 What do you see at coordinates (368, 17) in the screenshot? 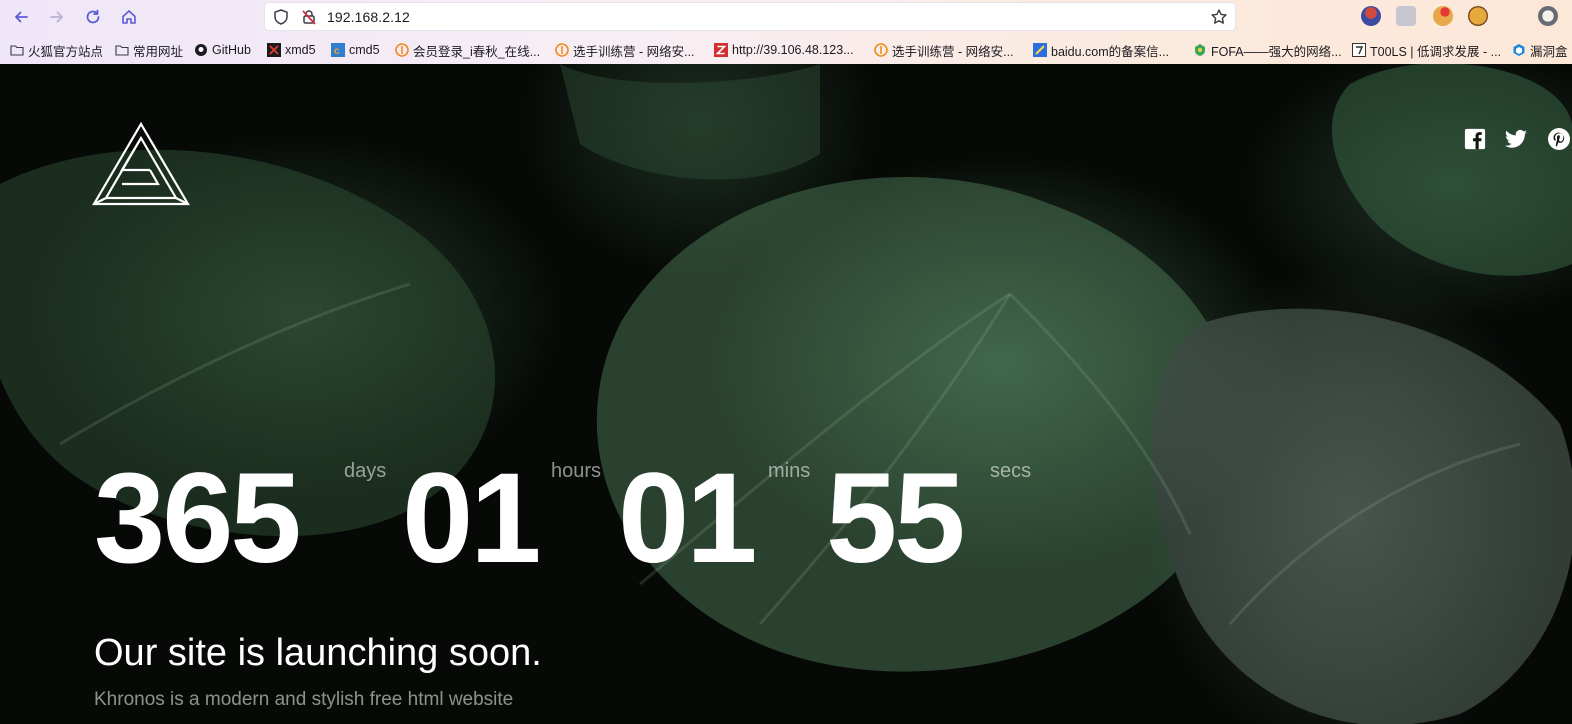
I see `url-text: 192.168.2.12` at bounding box center [368, 17].